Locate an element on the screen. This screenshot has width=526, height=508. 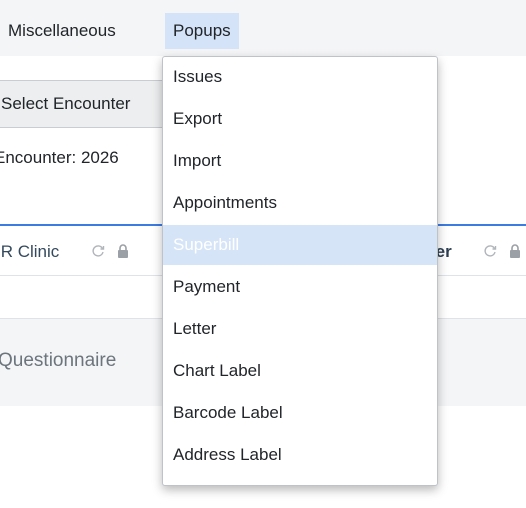
tab-label: IR Clinic is located at coordinates (30, 251).